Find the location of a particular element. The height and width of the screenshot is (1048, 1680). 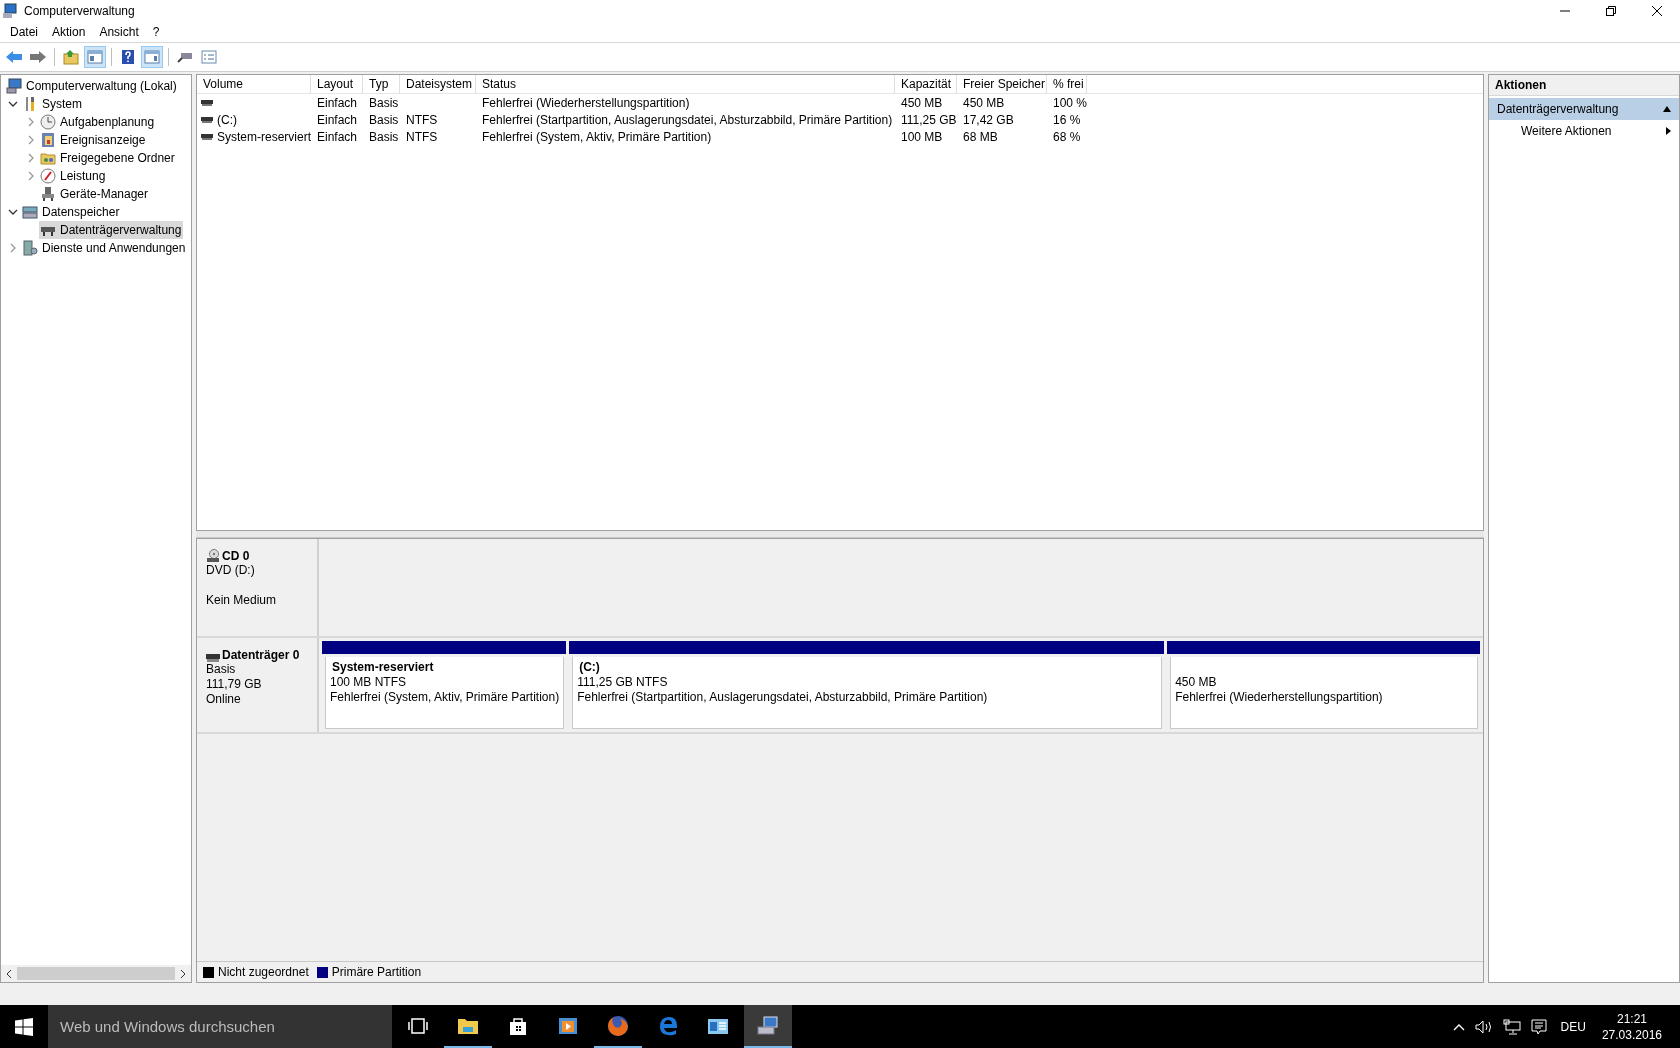

disk-detail: Online is located at coordinates (224, 699).